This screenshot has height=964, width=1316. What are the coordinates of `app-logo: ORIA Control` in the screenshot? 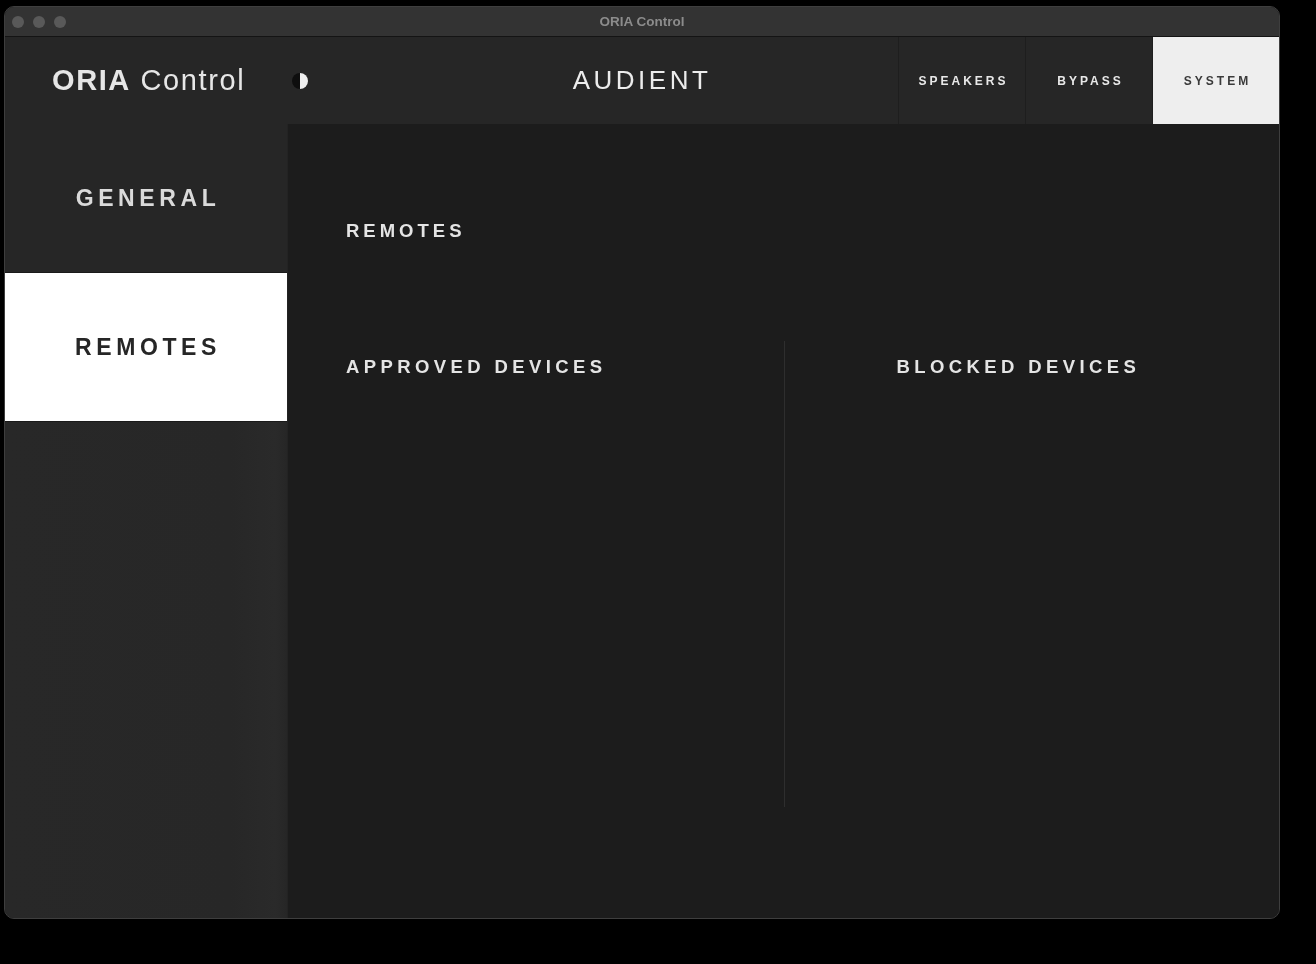 It's located at (149, 80).